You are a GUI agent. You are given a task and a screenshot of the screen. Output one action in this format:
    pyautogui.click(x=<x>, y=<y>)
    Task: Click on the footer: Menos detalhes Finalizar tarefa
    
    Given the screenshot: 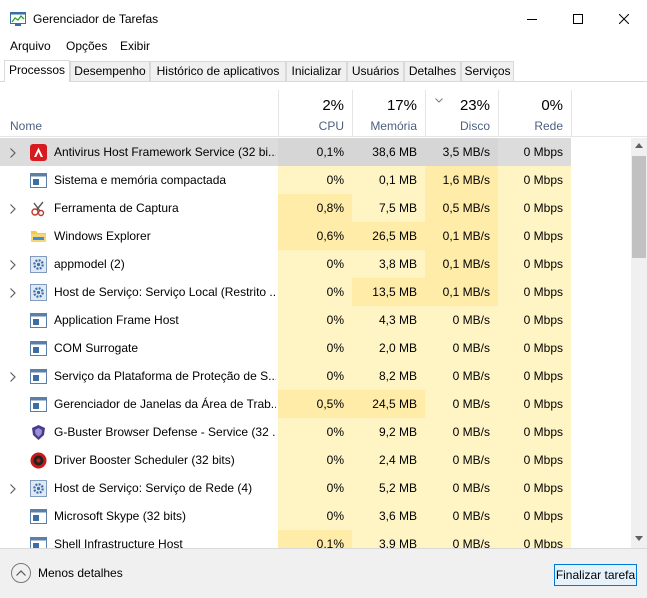 What is the action you would take?
    pyautogui.click(x=323, y=573)
    